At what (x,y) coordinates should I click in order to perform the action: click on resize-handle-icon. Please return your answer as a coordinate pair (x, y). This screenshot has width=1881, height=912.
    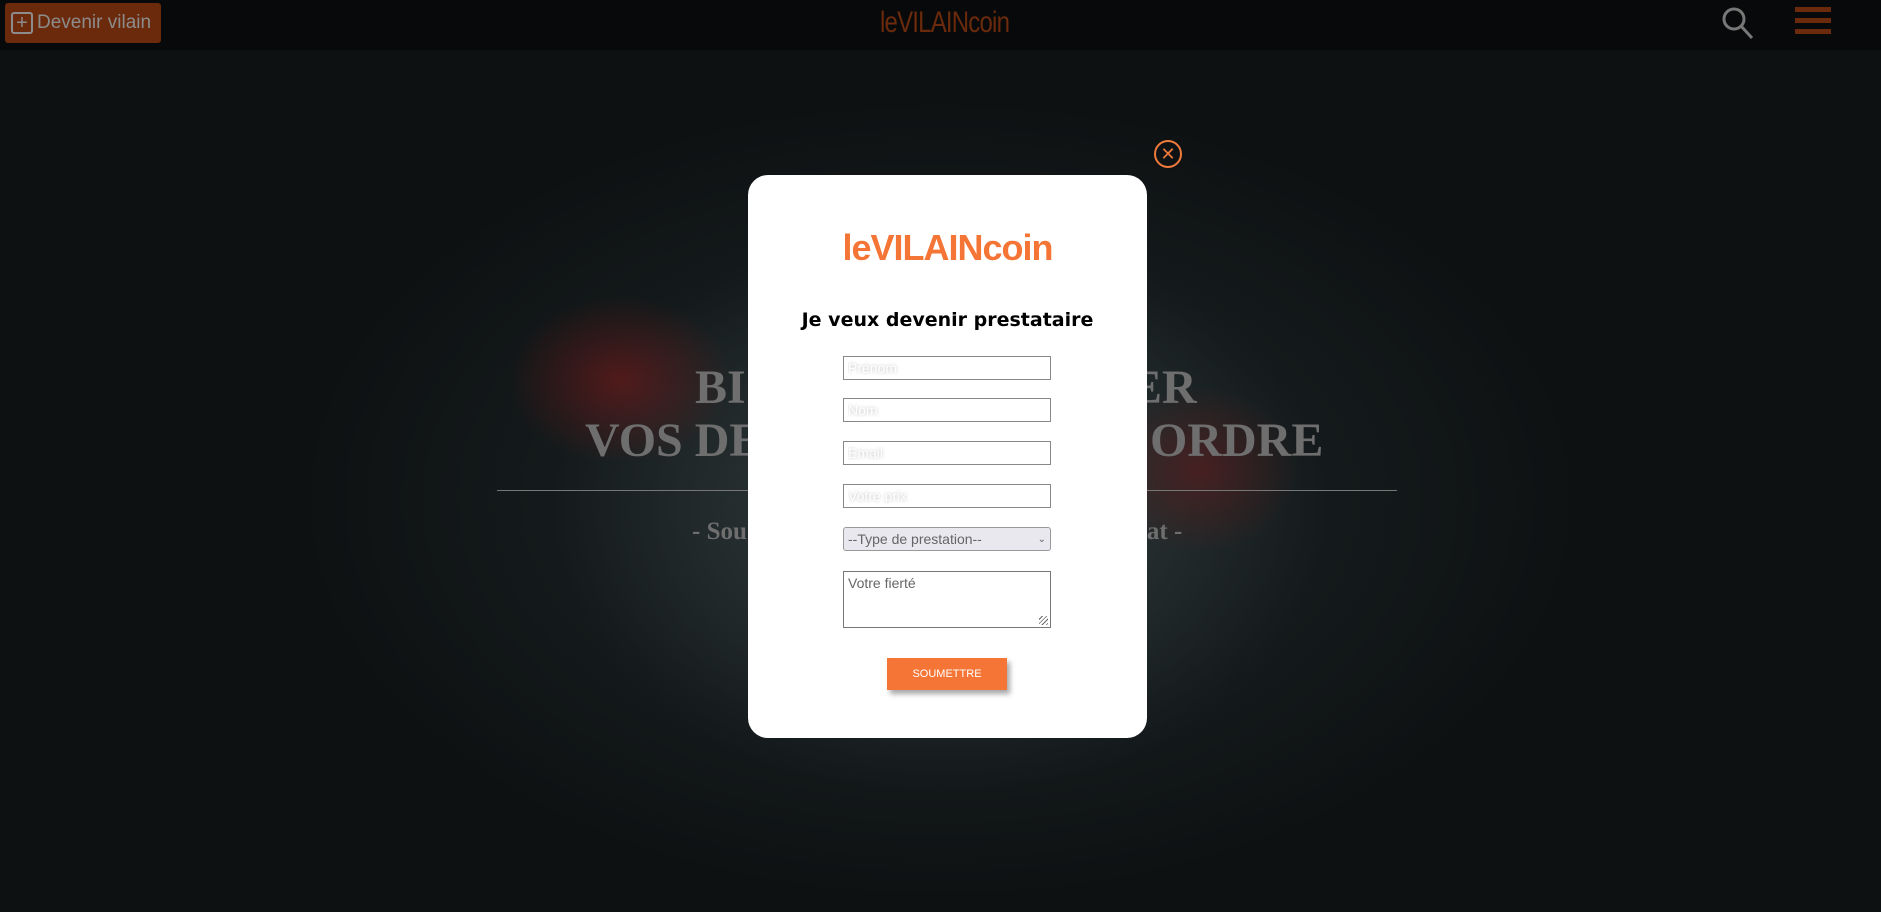
    Looking at the image, I should click on (1043, 620).